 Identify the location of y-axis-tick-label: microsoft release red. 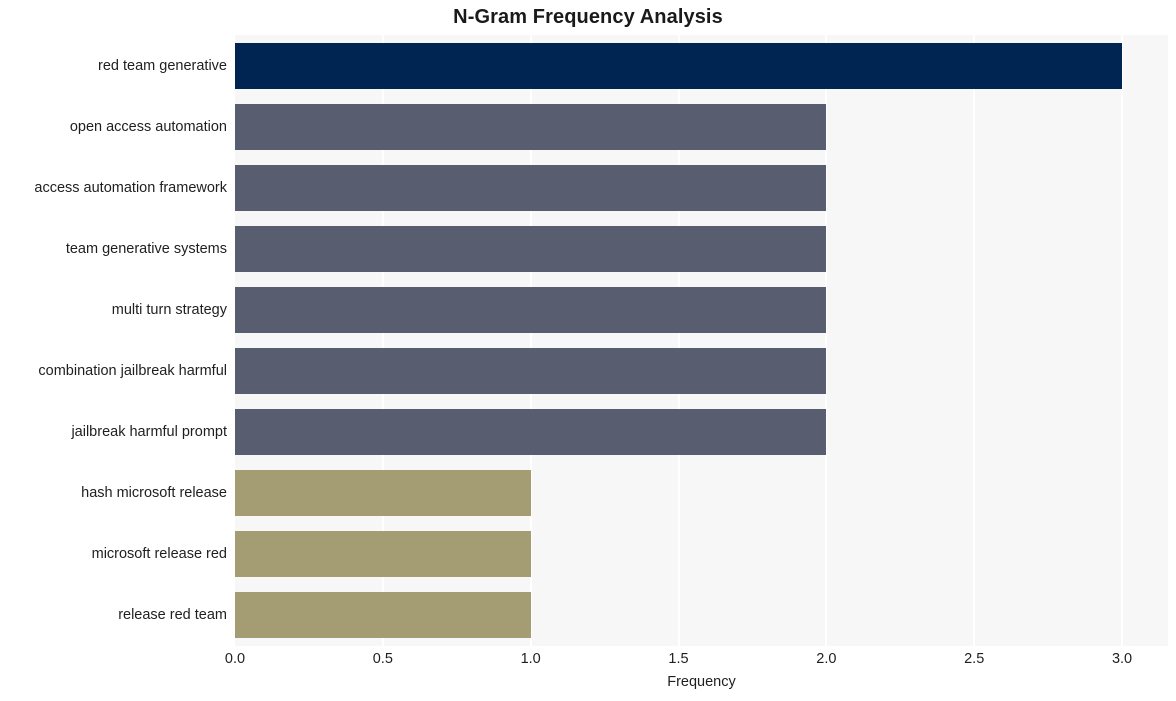
(159, 554).